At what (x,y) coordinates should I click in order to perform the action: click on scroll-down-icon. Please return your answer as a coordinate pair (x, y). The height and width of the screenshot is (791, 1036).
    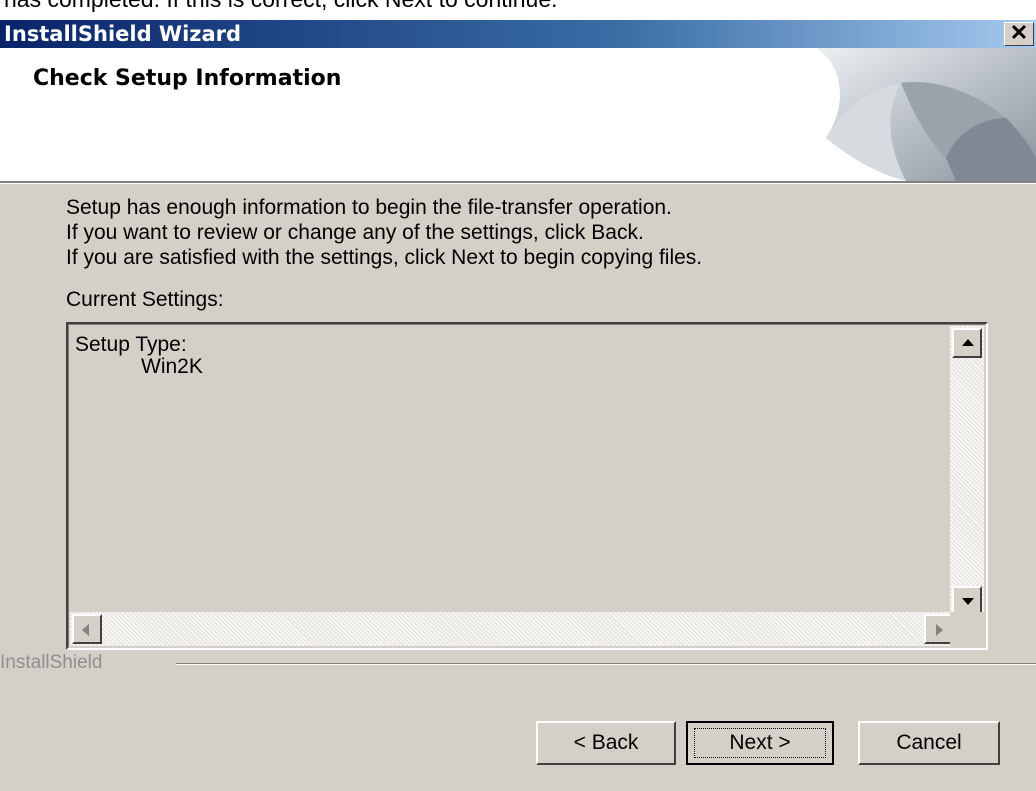
    Looking at the image, I should click on (968, 601).